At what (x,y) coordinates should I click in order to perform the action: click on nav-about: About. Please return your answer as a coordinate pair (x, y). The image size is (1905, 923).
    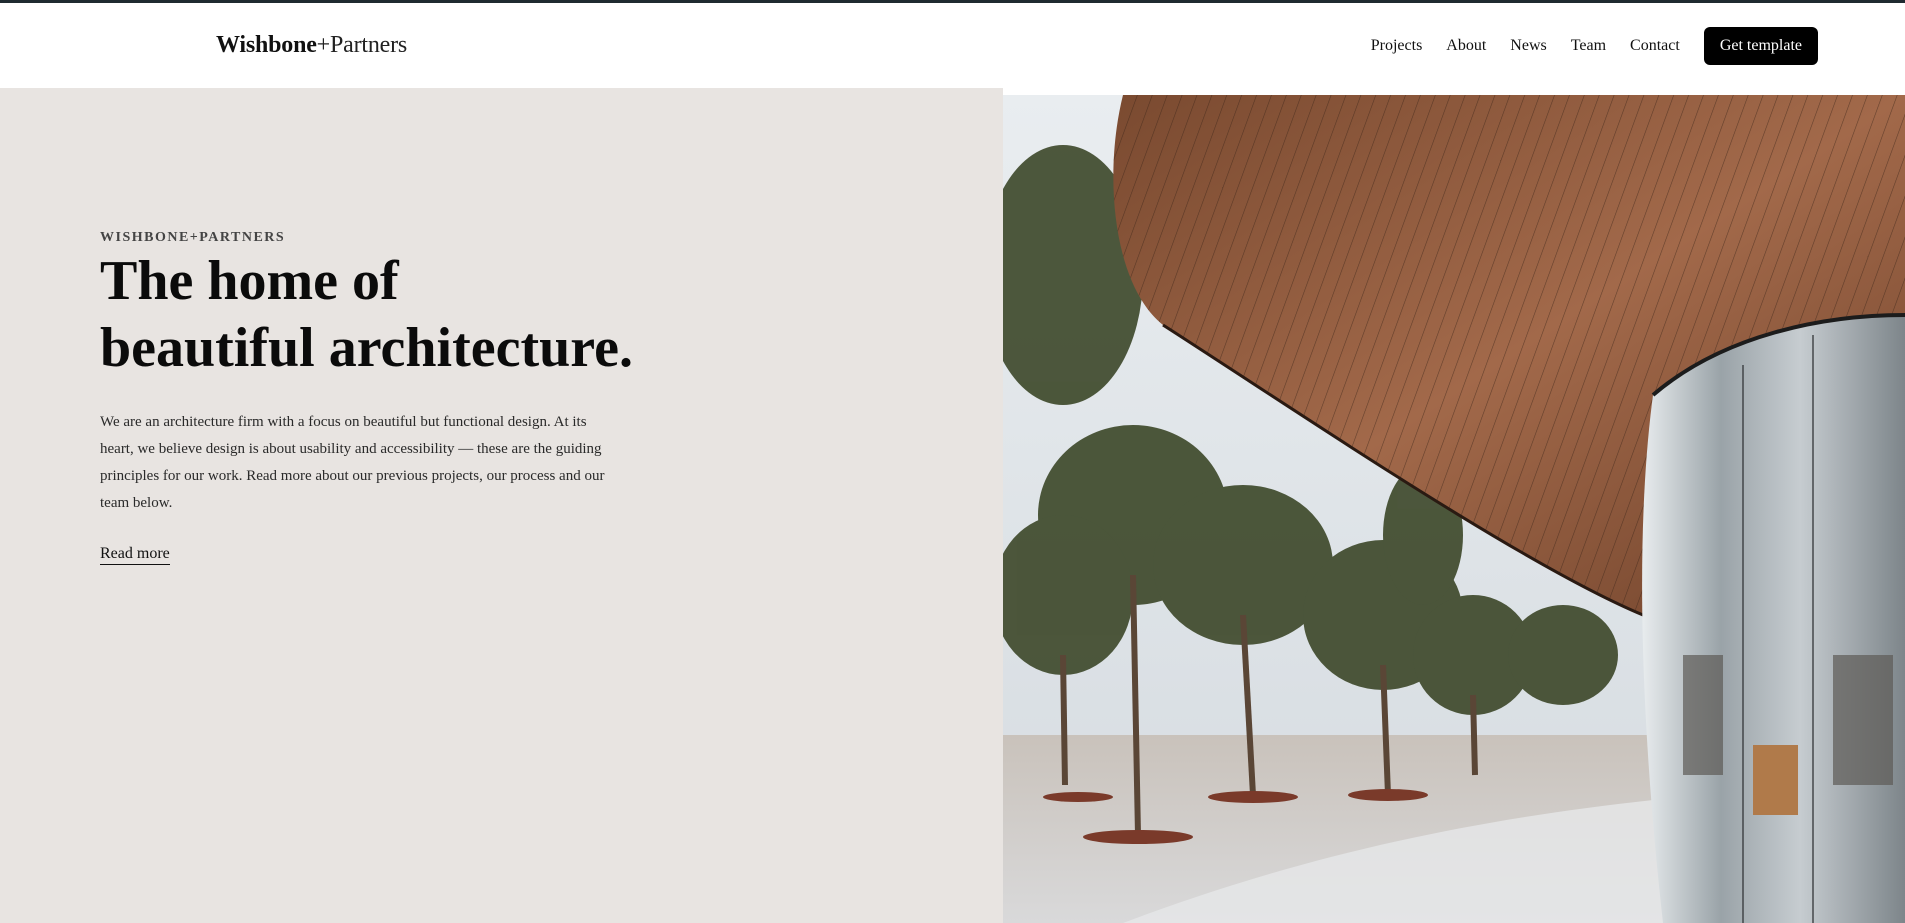
    Looking at the image, I should click on (1466, 46).